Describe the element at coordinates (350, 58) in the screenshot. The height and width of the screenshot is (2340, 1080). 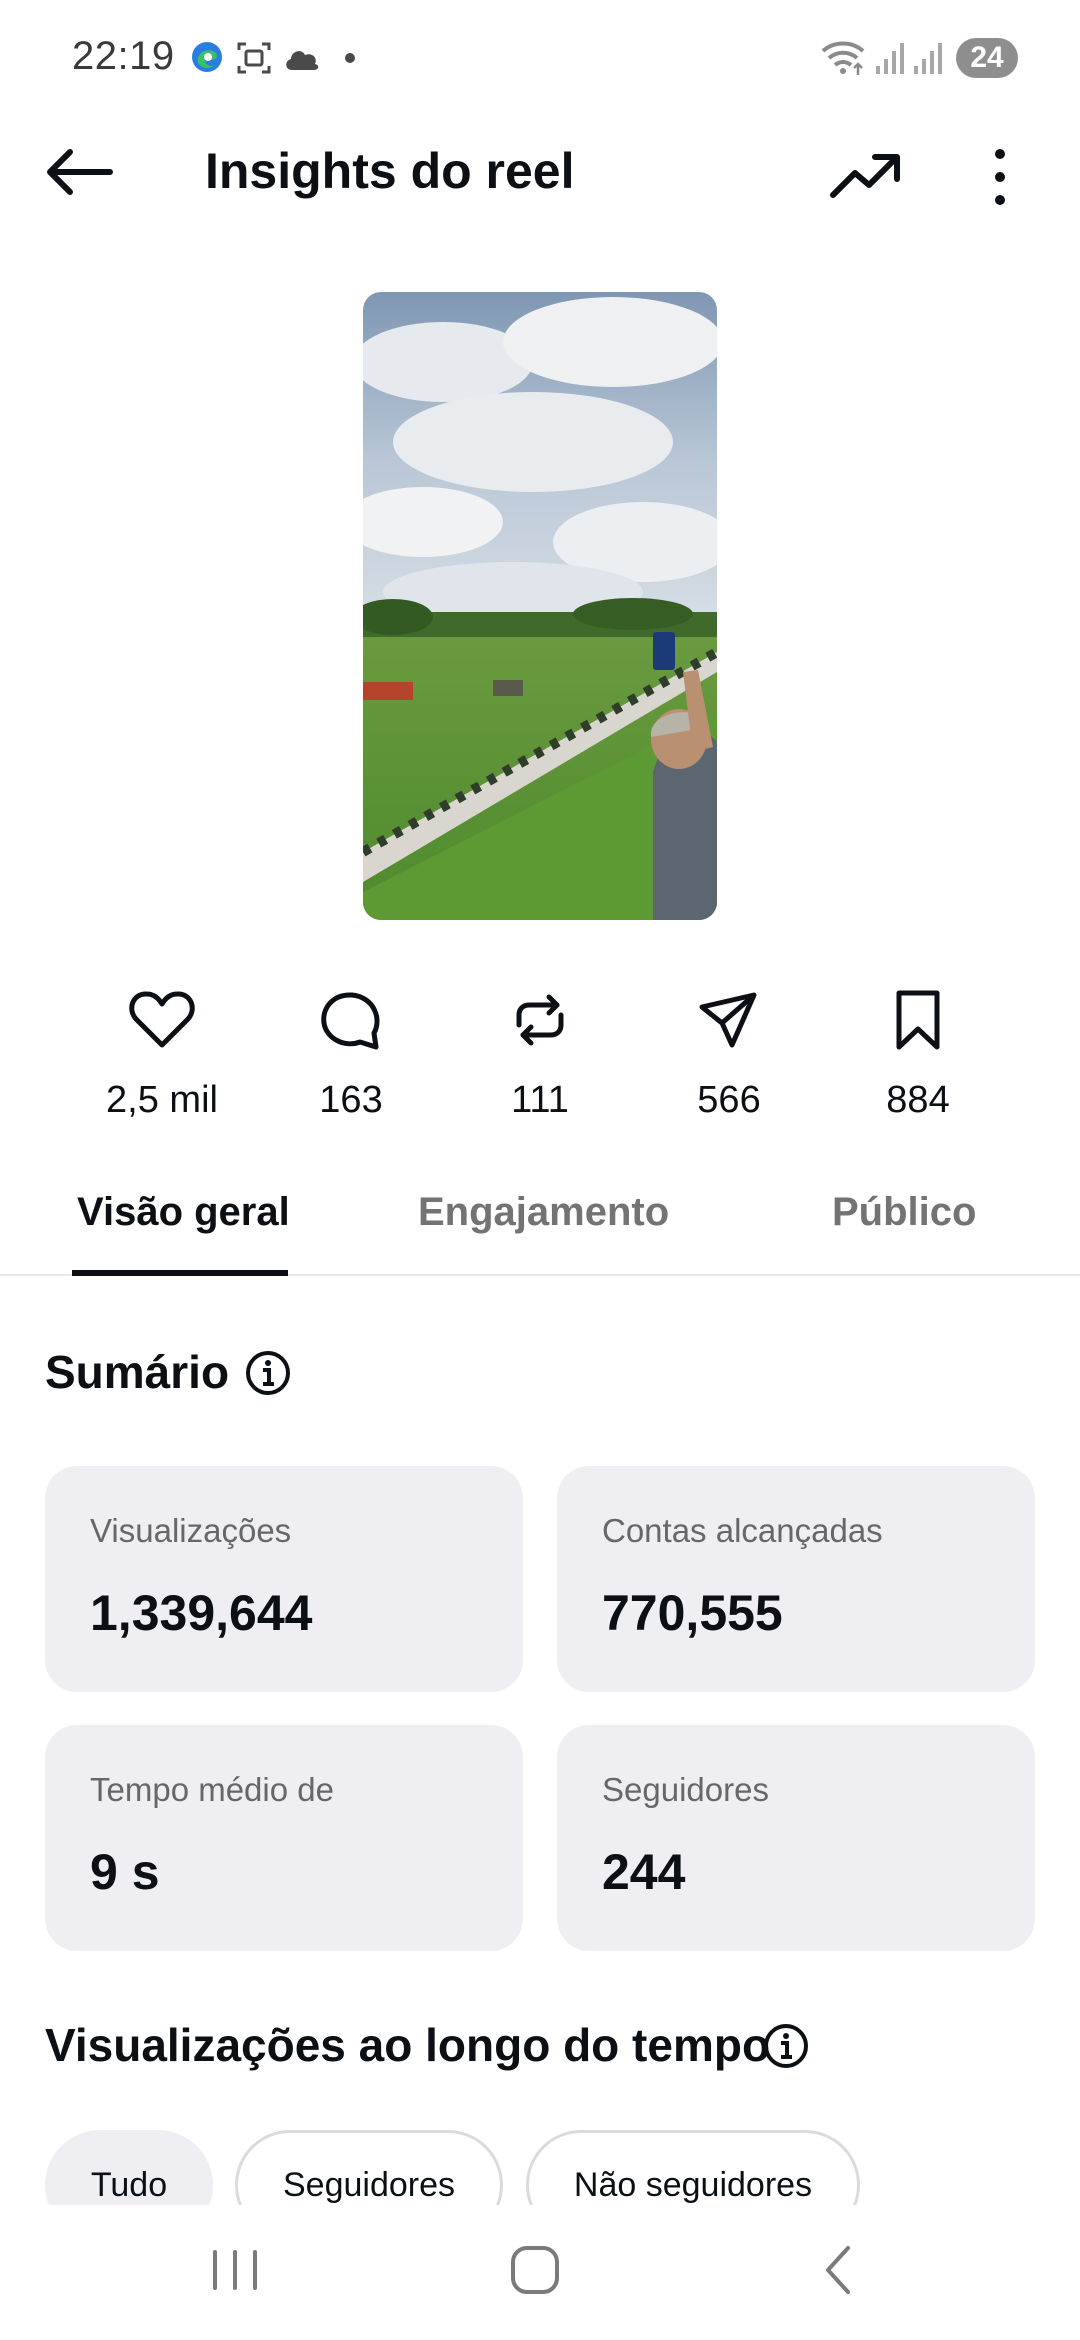
I see `dot-icon` at that location.